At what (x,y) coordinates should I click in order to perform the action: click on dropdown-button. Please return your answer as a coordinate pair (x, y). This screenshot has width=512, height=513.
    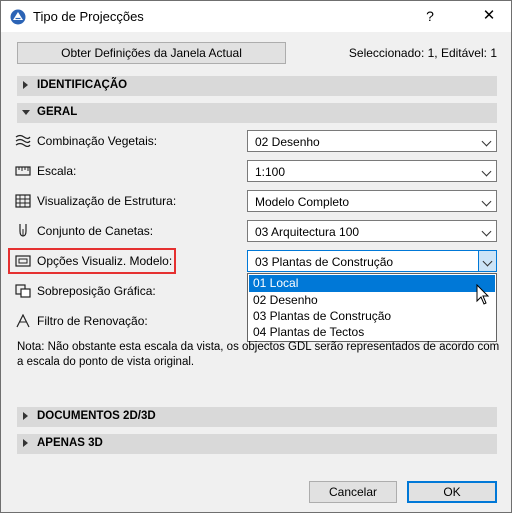
    Looking at the image, I should click on (487, 261).